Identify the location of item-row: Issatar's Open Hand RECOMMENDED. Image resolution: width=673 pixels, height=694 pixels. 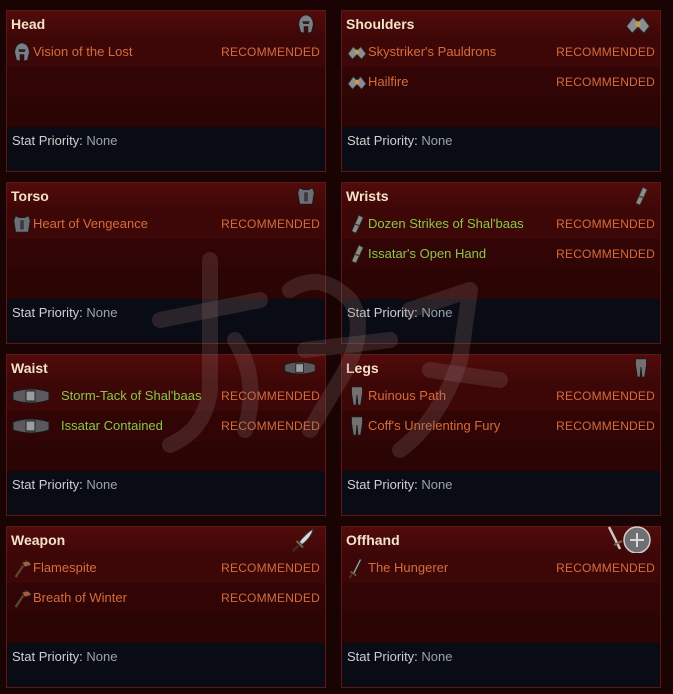
(501, 254).